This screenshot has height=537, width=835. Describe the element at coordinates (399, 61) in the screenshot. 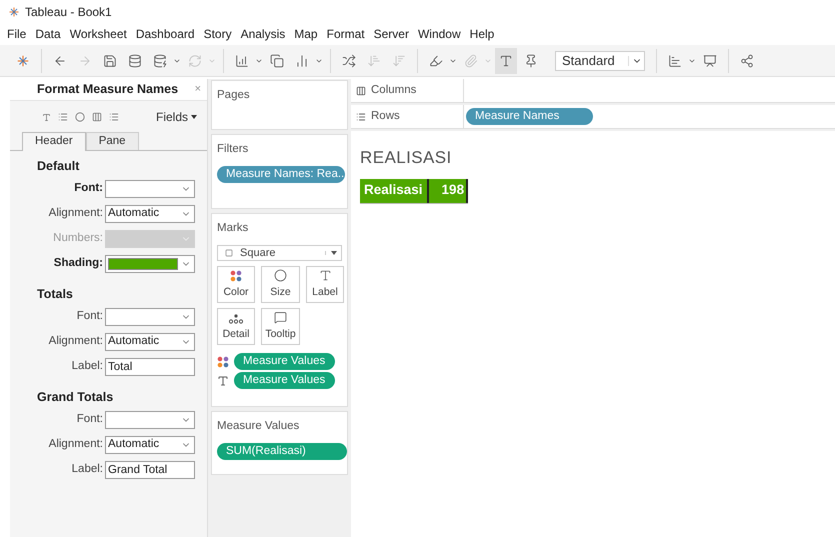

I see `sort-descending-icon` at that location.